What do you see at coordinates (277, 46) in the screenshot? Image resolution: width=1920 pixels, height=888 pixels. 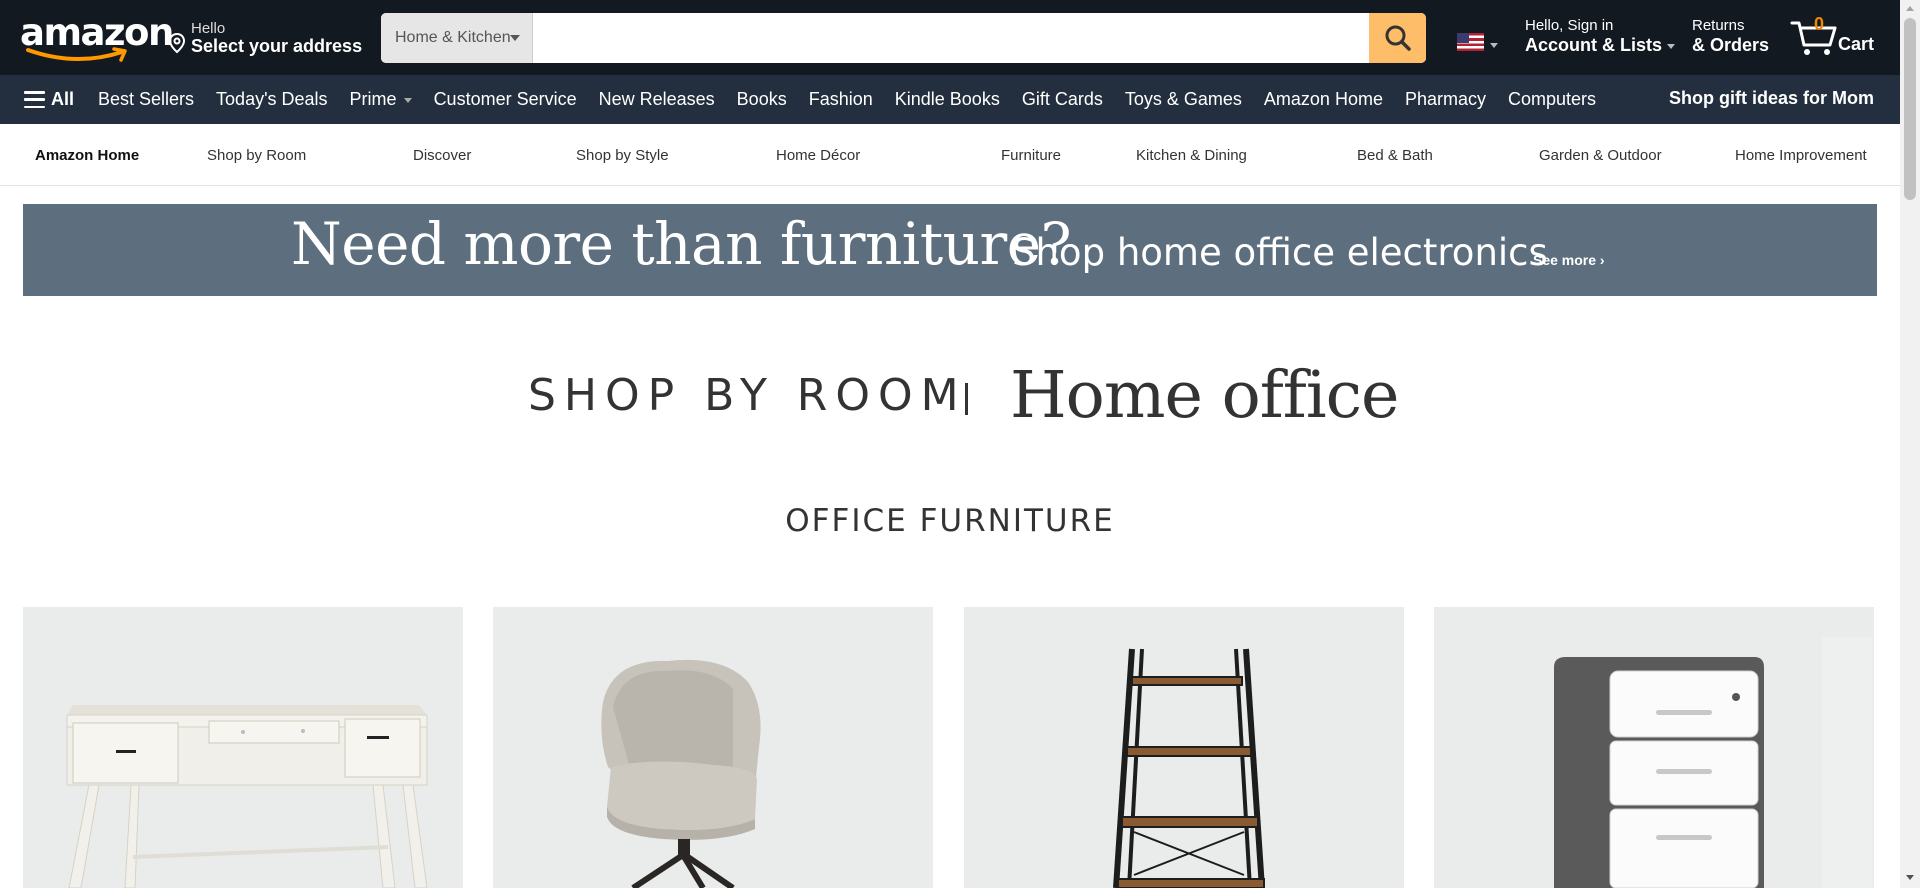 I see `location-action: Select your address` at bounding box center [277, 46].